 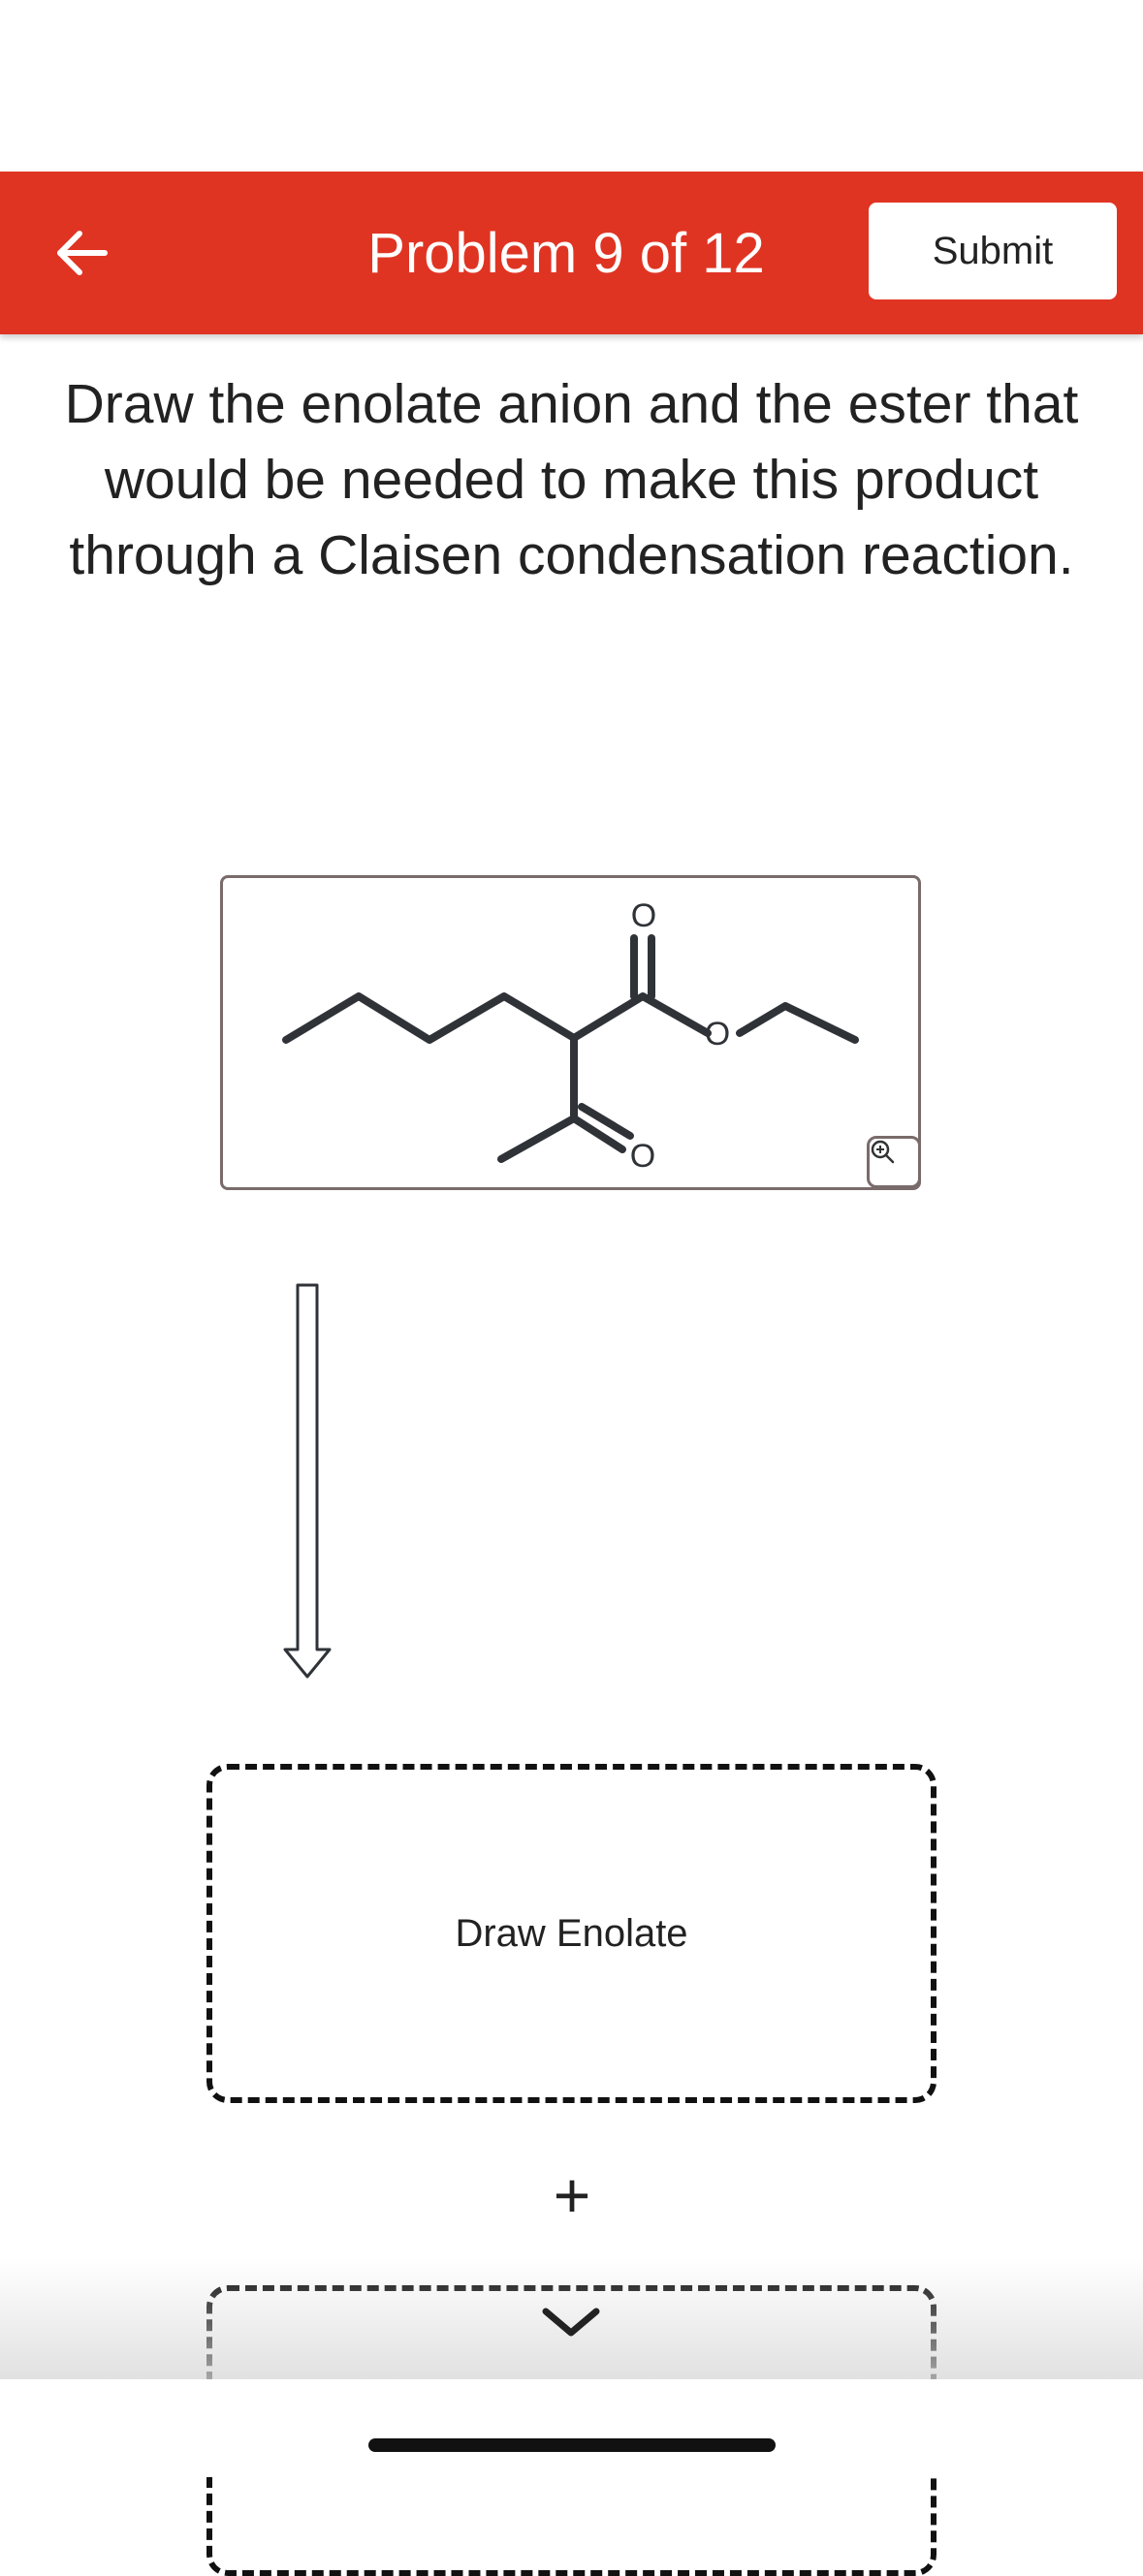 I want to click on bottom-safe-area, so click(x=571, y=2428).